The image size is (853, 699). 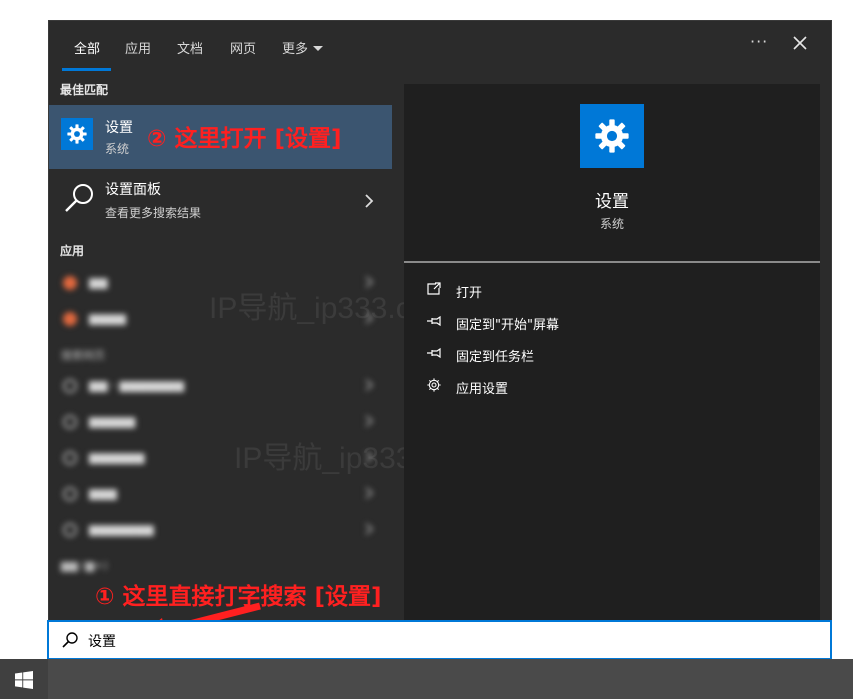 I want to click on blurred-text: ▆▆ - ▆▆▆▆▆▆▆, so click(x=137, y=385).